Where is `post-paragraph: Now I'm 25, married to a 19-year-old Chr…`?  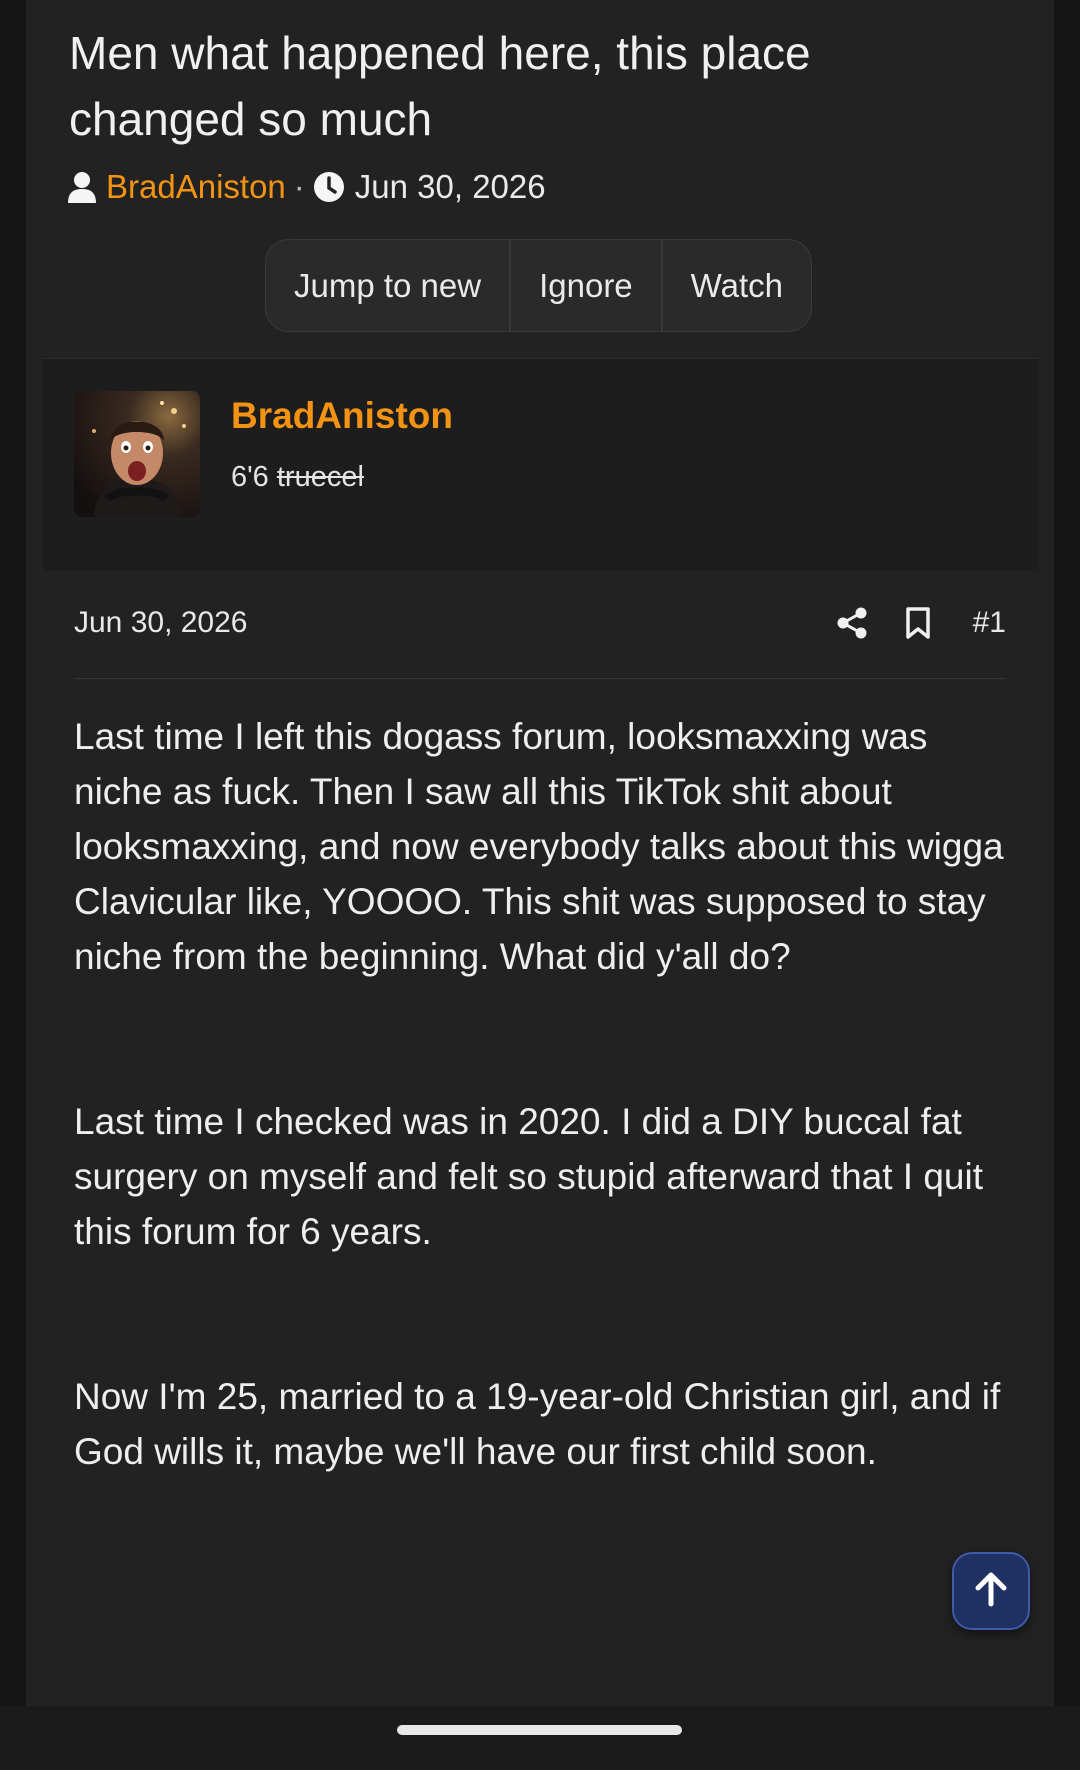 post-paragraph: Now I'm 25, married to a 19-year-old Chr… is located at coordinates (537, 1424).